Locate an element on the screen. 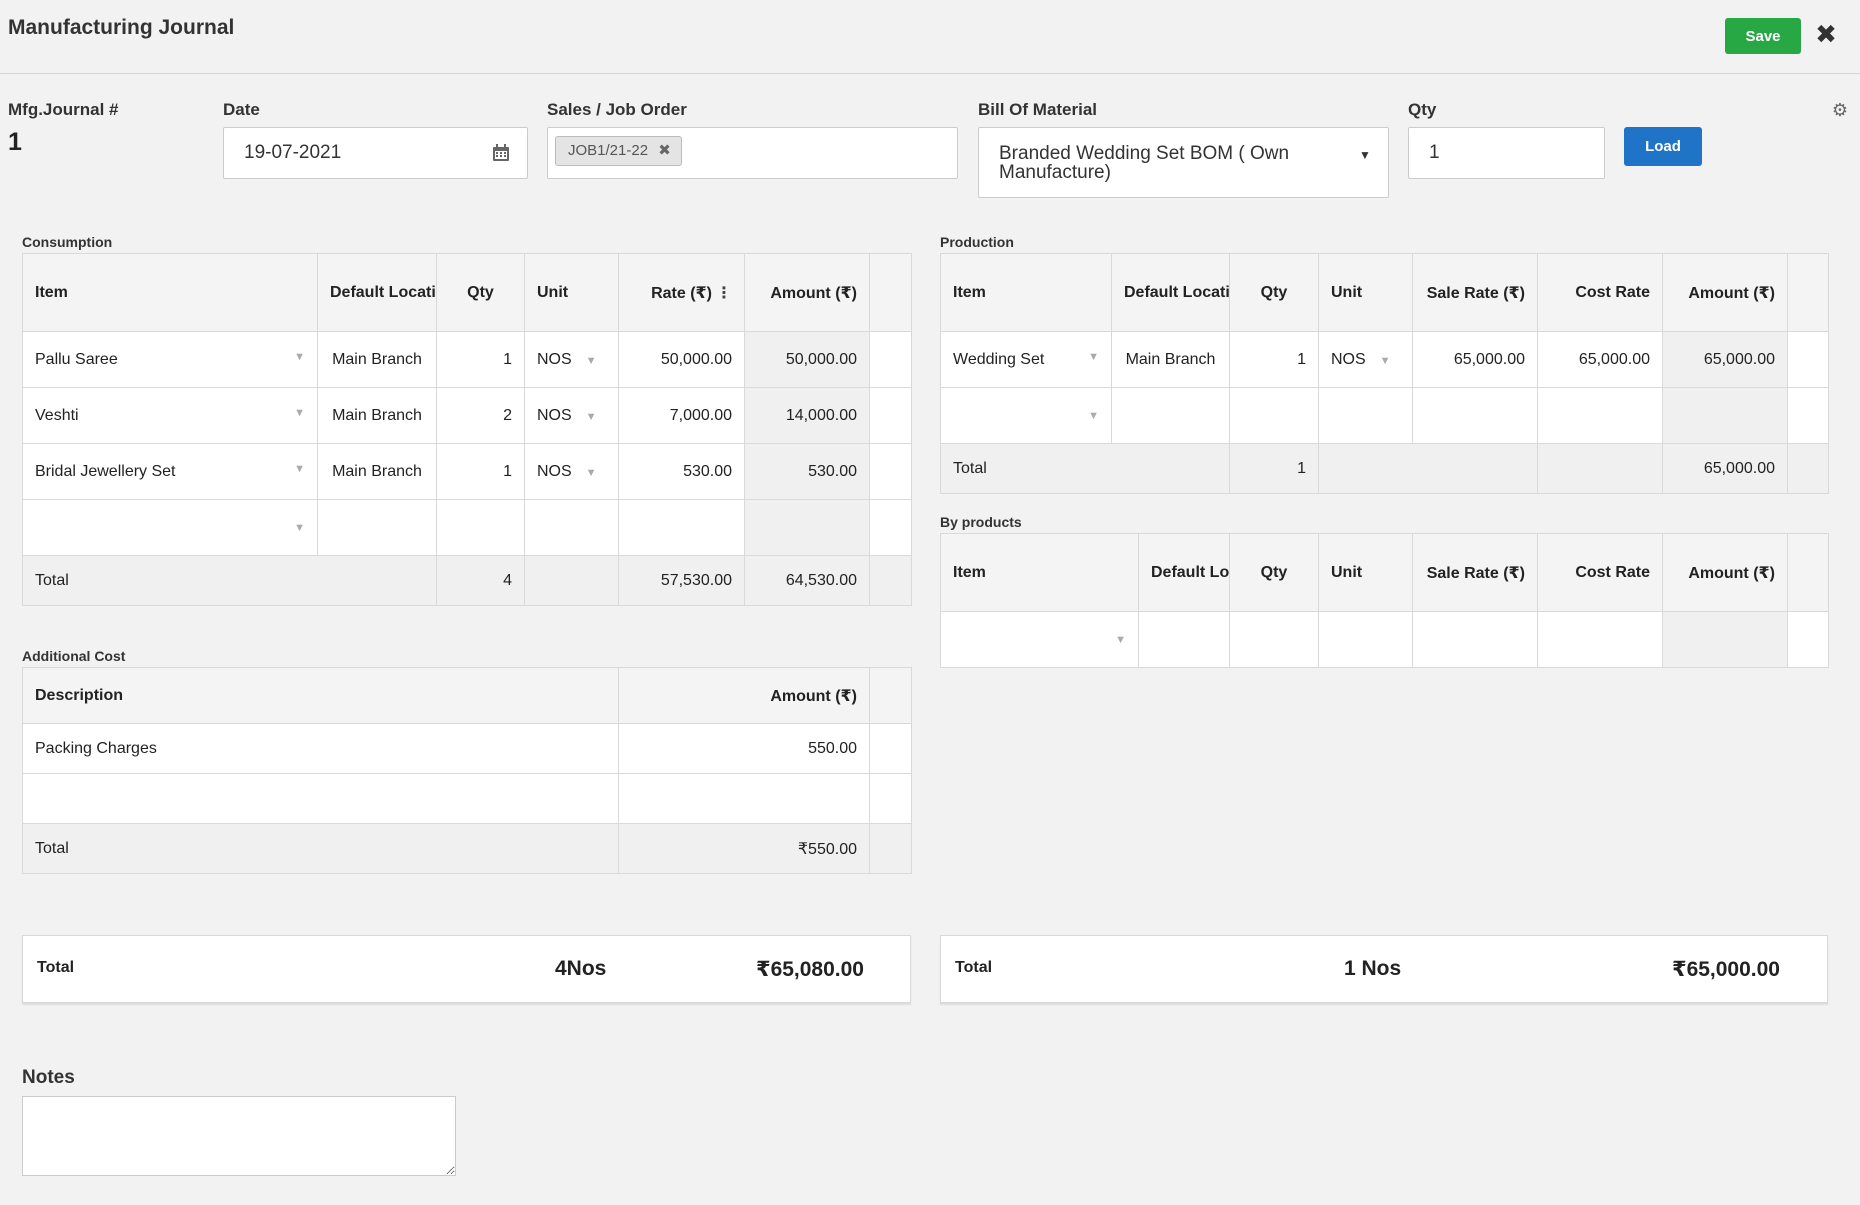 The height and width of the screenshot is (1205, 1860). item-select: Veshti ▼ is located at coordinates (170, 415).